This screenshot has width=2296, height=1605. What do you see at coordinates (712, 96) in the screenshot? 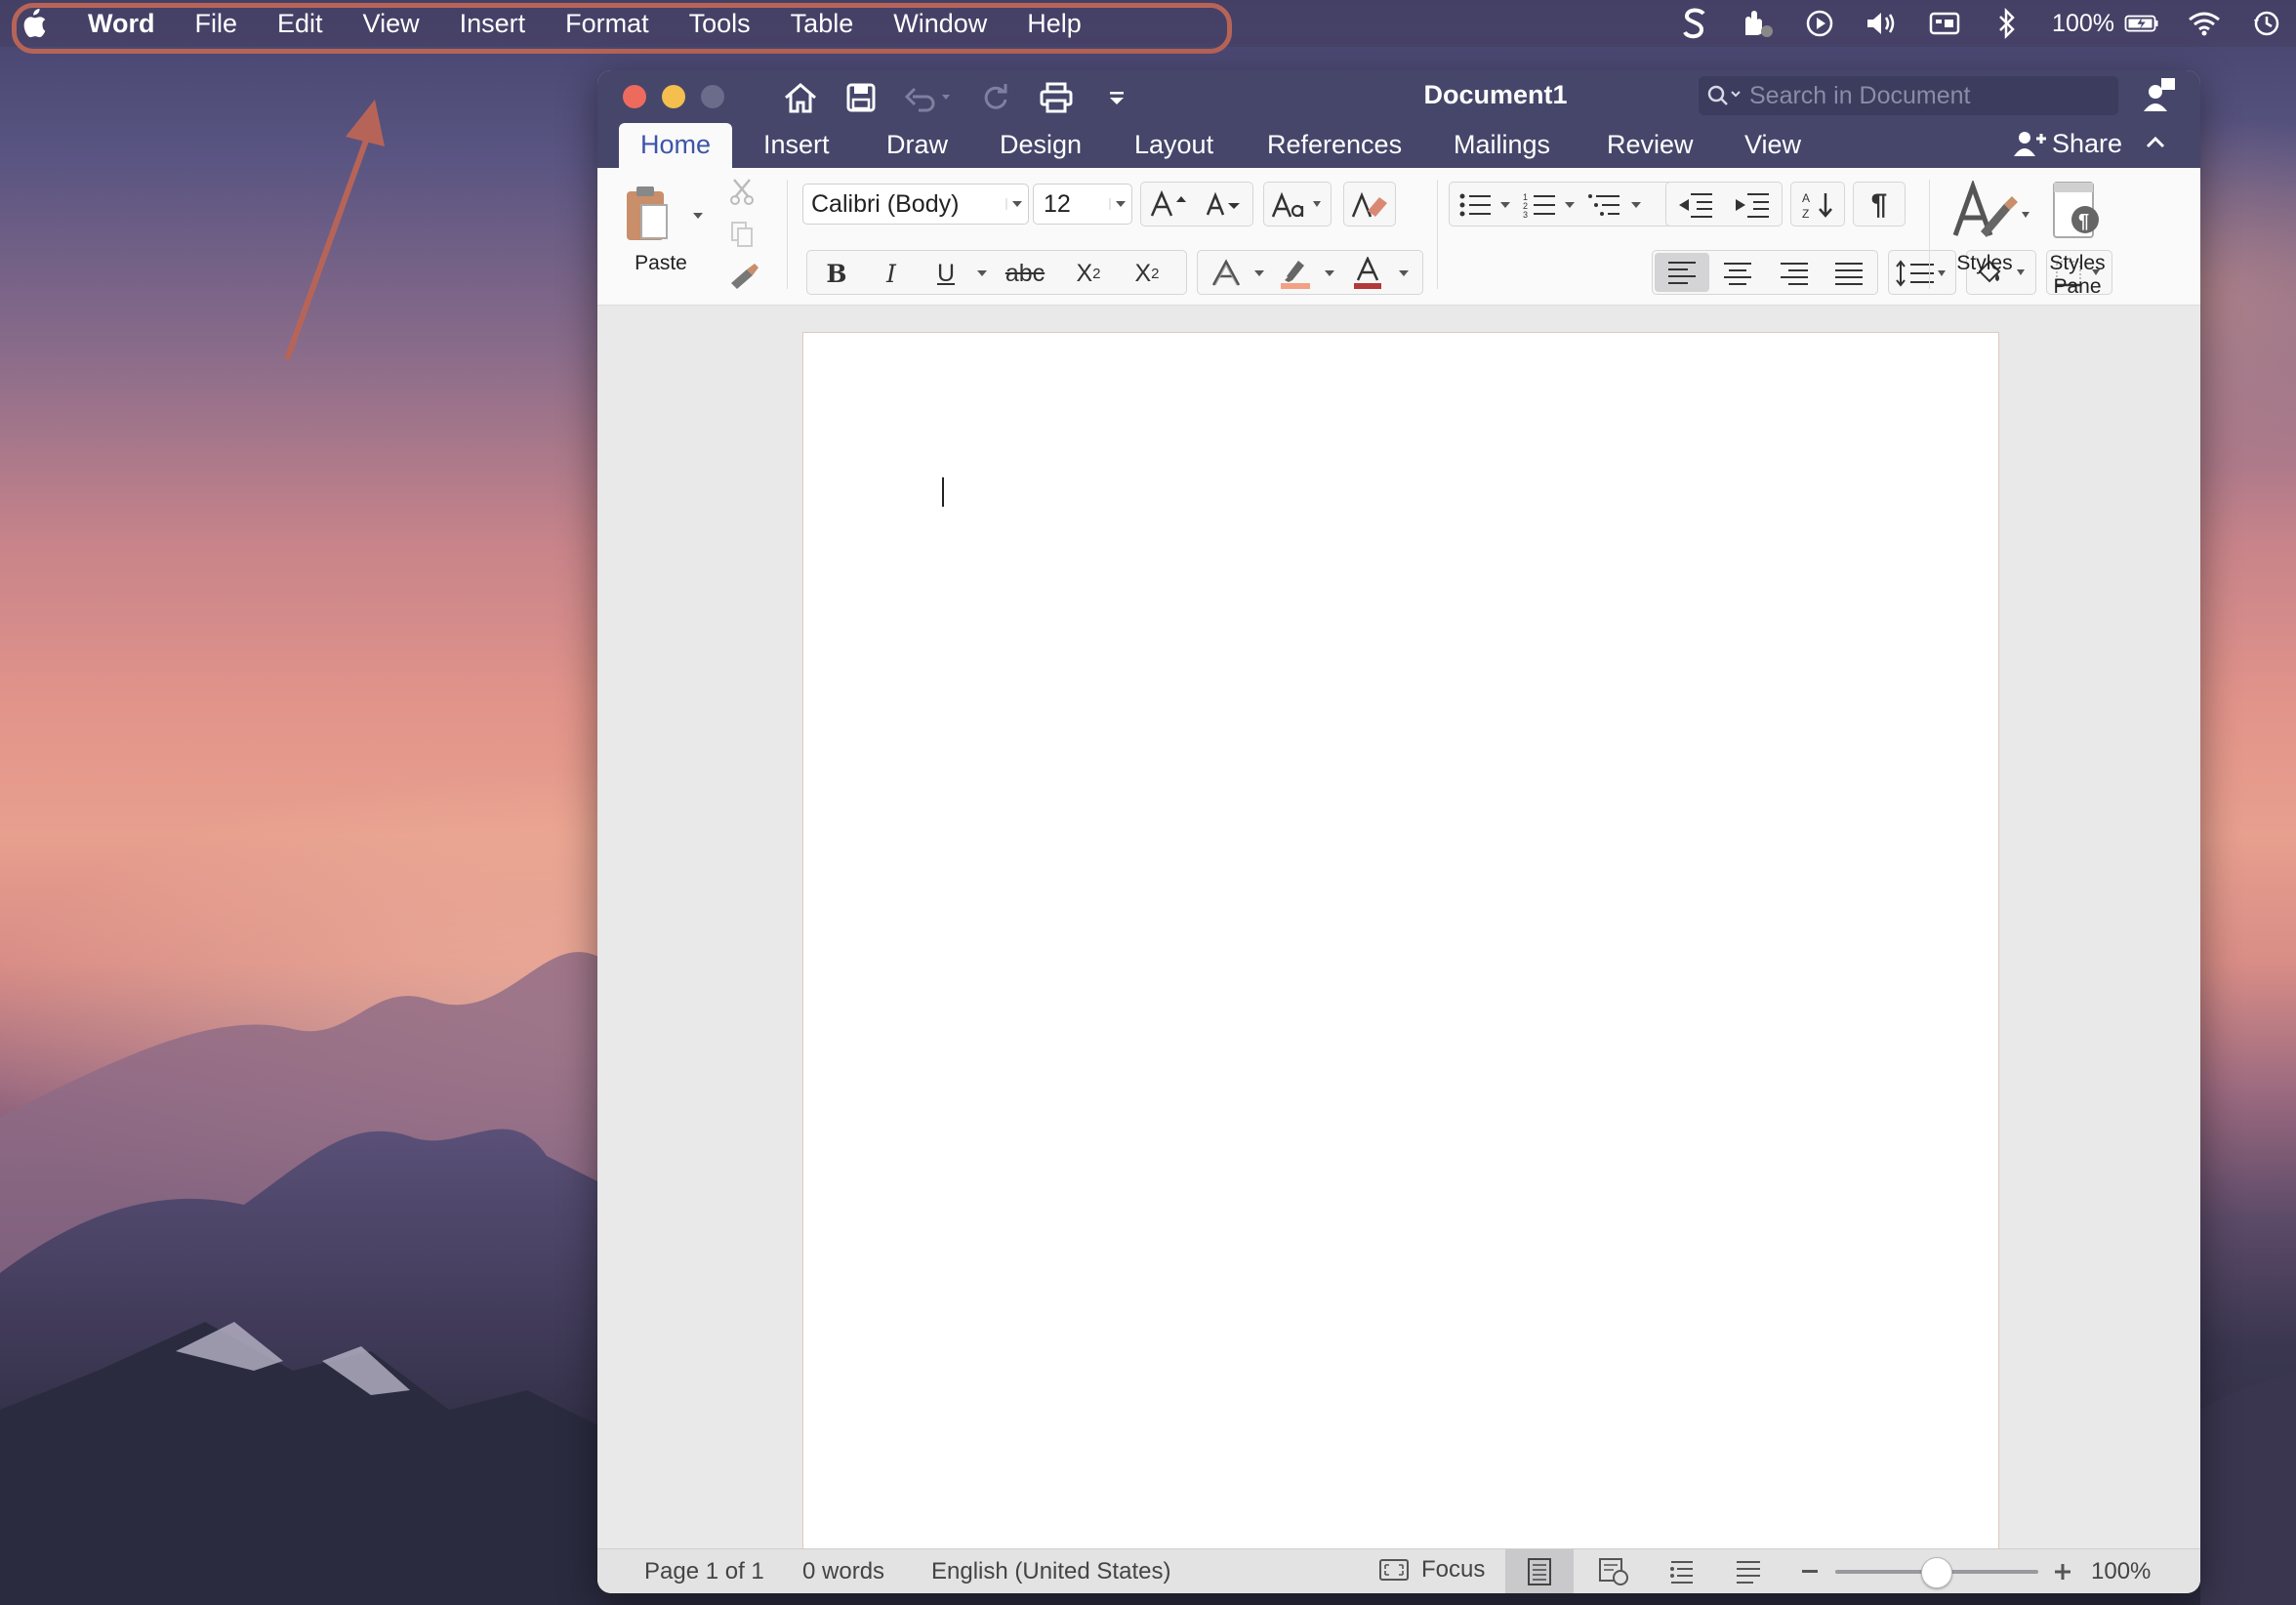
I see `zoom-button` at bounding box center [712, 96].